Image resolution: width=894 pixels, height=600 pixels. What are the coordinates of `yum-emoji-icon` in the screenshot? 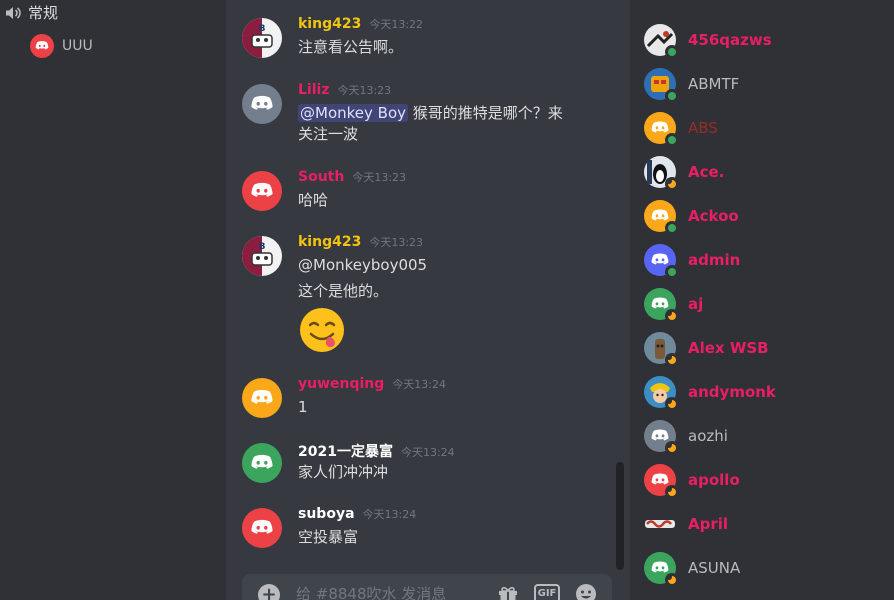 It's located at (322, 330).